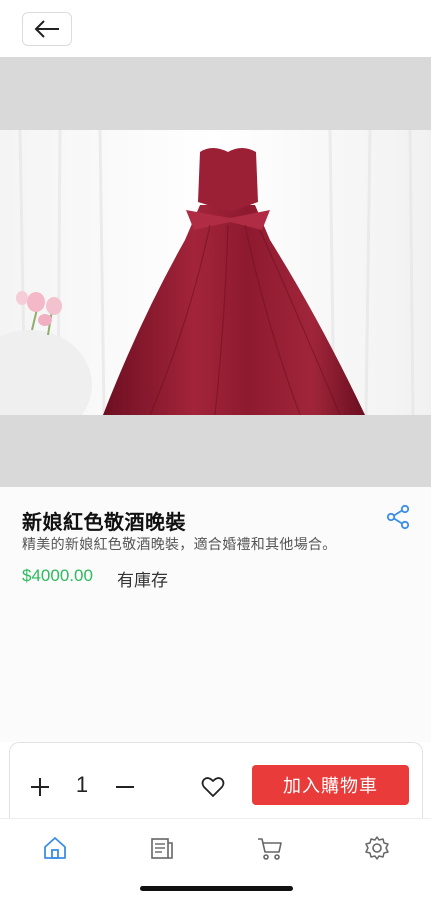 The width and height of the screenshot is (431, 901). Describe the element at coordinates (213, 787) in the screenshot. I see `heart-icon` at that location.